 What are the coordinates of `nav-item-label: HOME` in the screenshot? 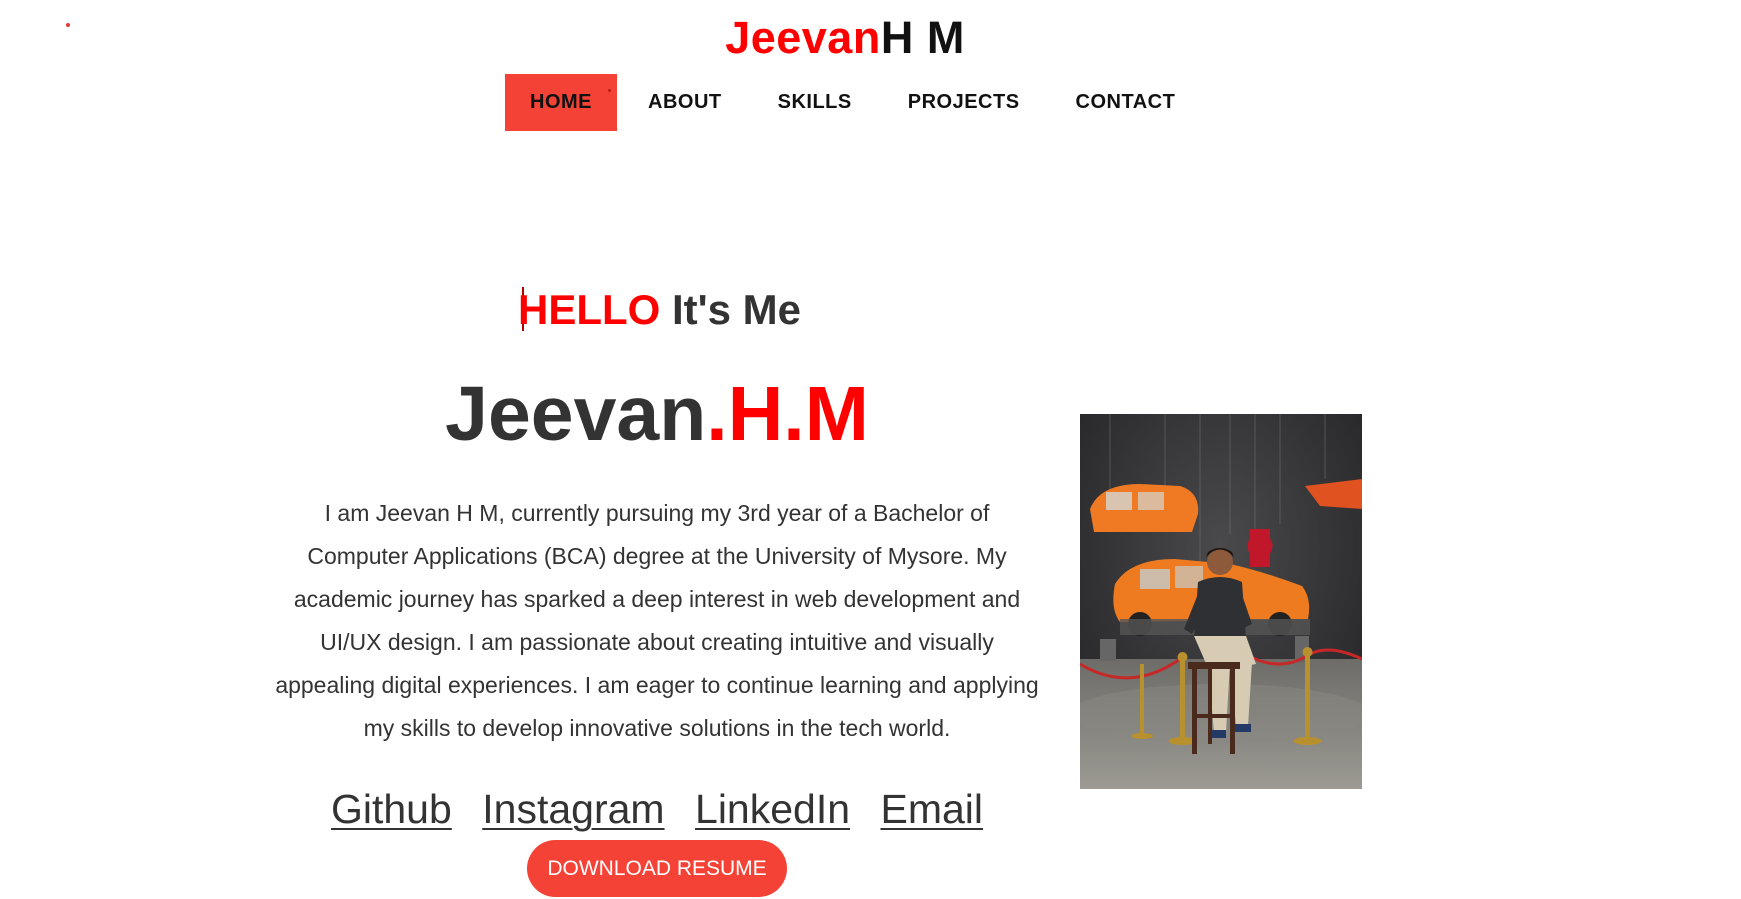 It's located at (561, 102).